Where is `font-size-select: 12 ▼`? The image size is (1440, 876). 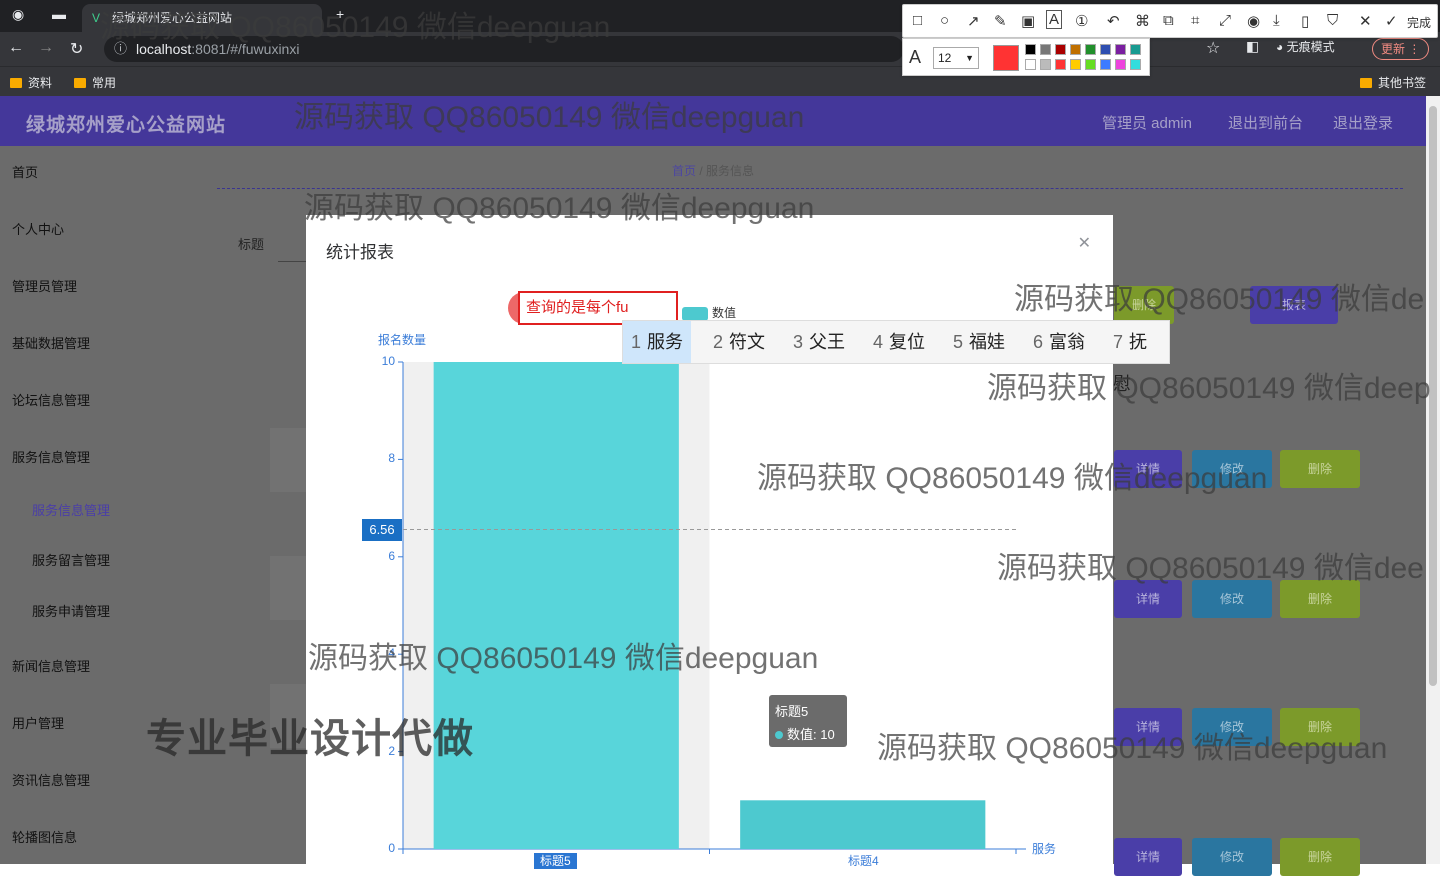 font-size-select: 12 ▼ is located at coordinates (956, 58).